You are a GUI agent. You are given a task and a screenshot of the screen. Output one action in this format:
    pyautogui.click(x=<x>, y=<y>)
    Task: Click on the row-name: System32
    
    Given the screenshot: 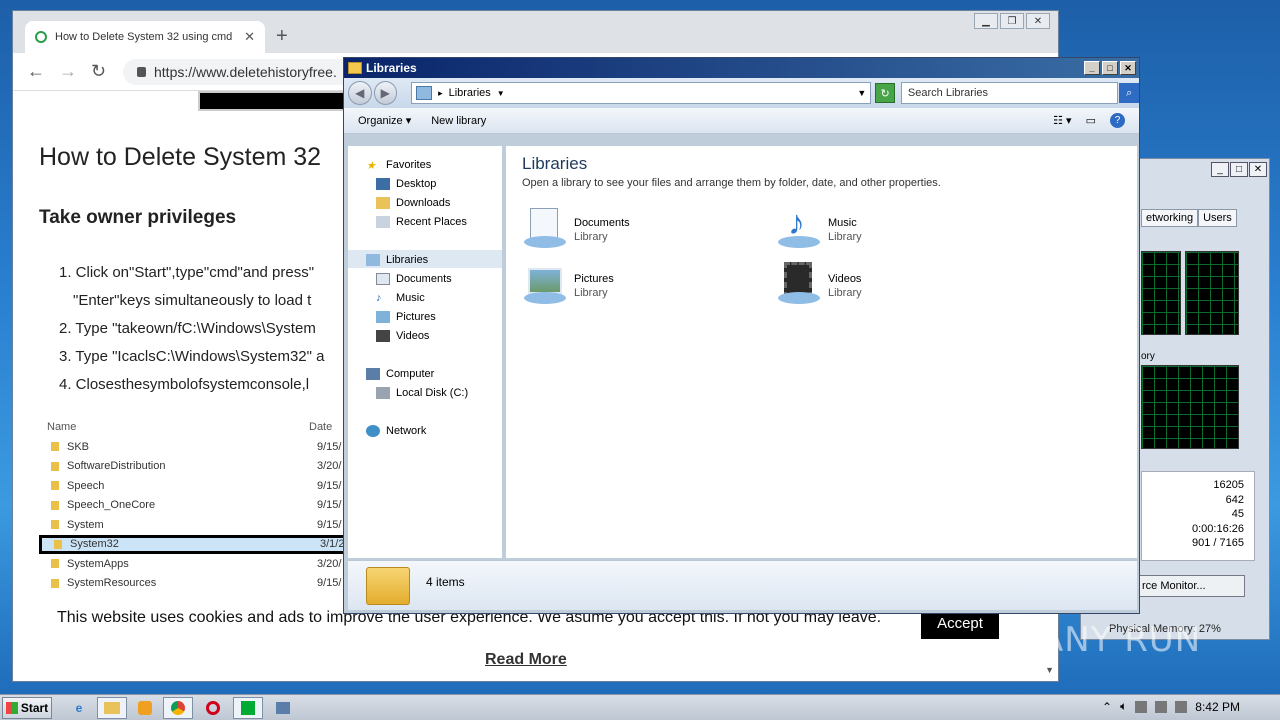 What is the action you would take?
    pyautogui.click(x=94, y=544)
    